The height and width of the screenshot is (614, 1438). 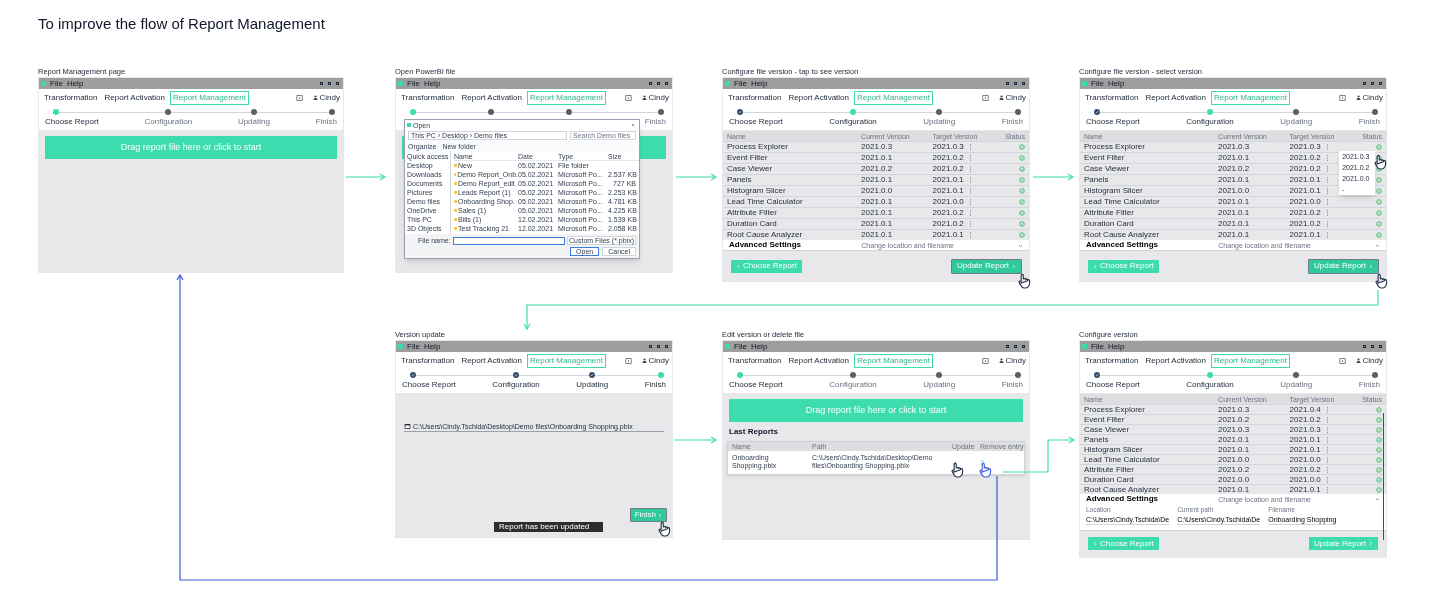 I want to click on table-cell: 2021.0.4, so click(x=1305, y=409).